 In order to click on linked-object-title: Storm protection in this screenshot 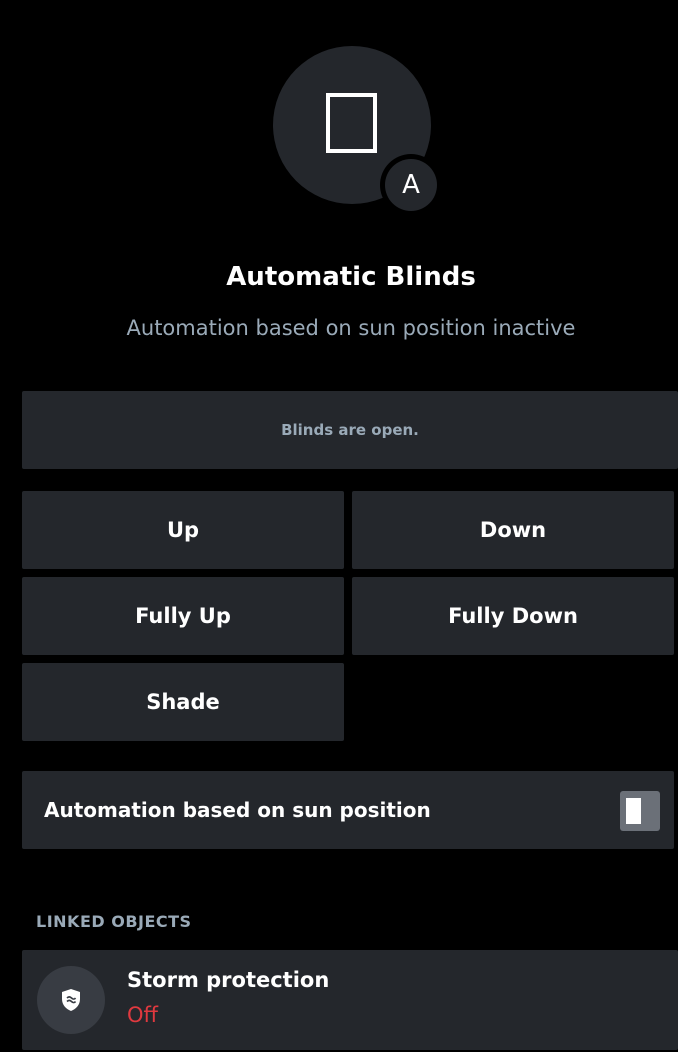, I will do `click(228, 980)`.